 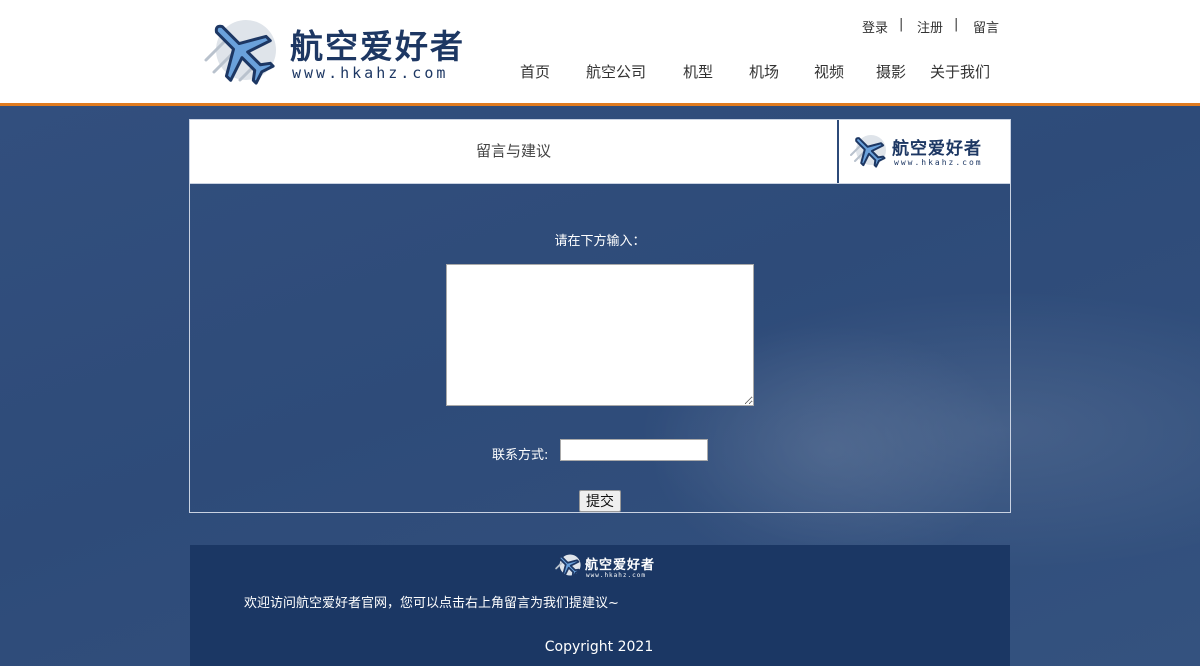 I want to click on panel-brand-url: www.hkahz.com, so click(x=938, y=162).